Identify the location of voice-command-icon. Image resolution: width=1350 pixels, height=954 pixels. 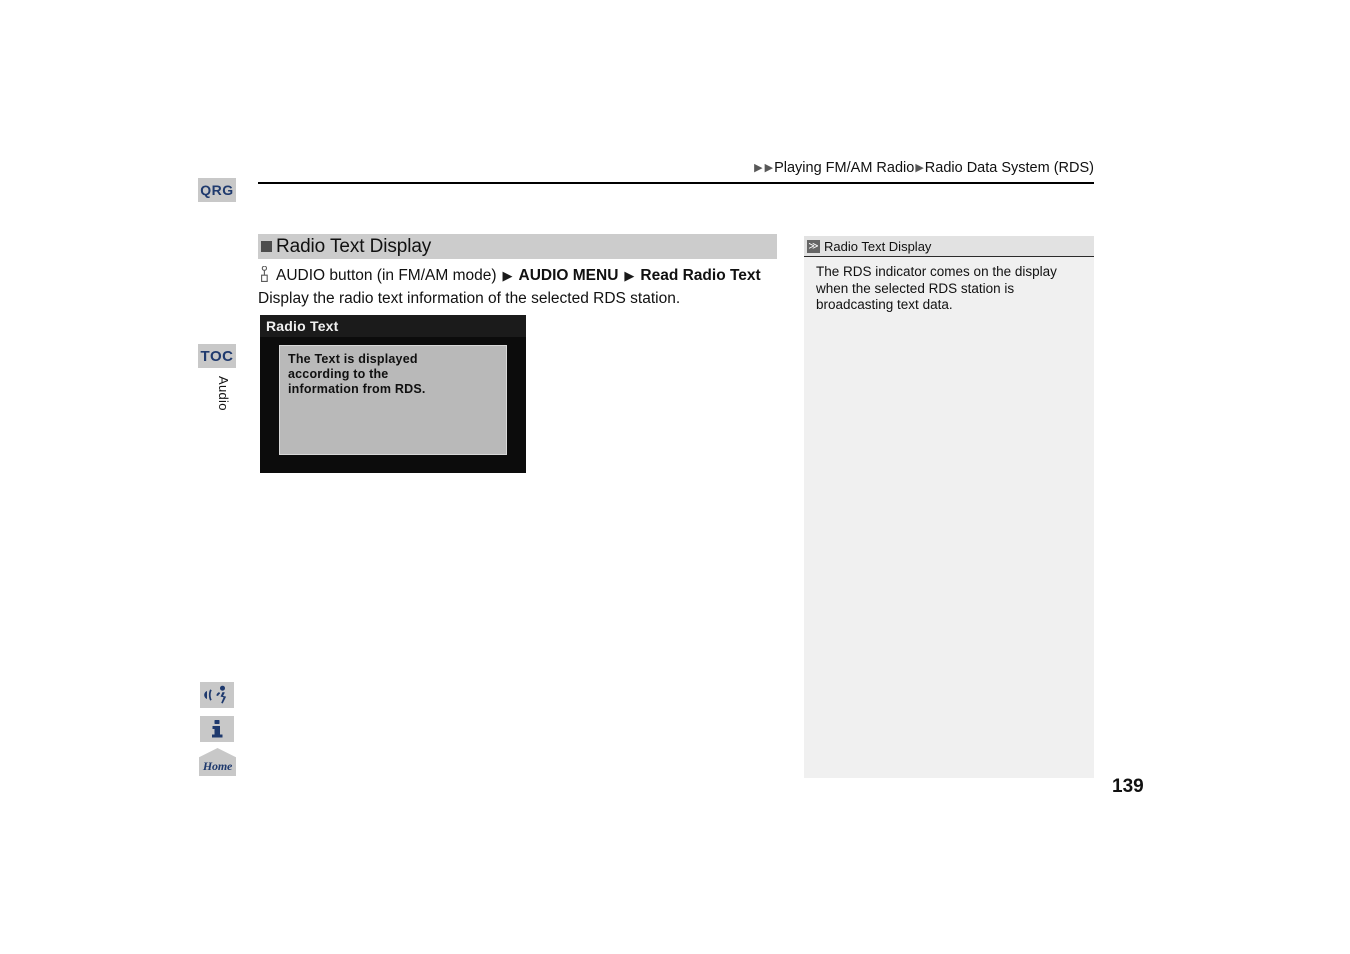
(215, 694).